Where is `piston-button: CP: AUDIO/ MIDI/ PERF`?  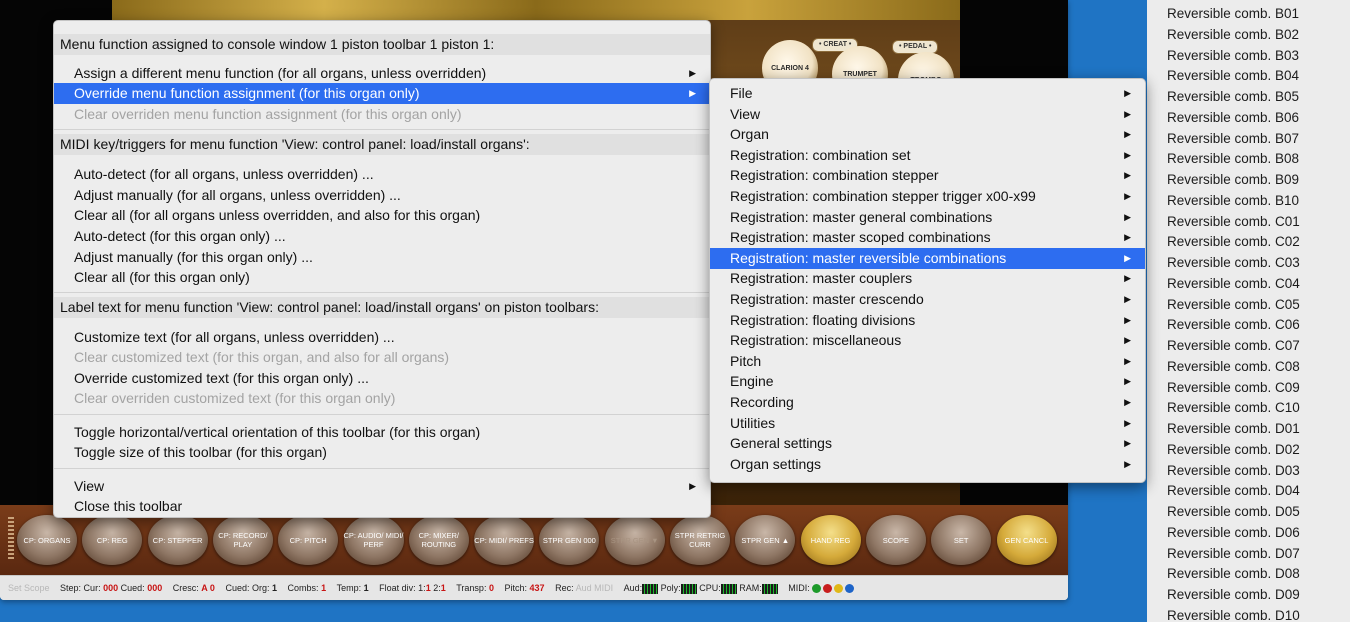 piston-button: CP: AUDIO/ MIDI/ PERF is located at coordinates (373, 540).